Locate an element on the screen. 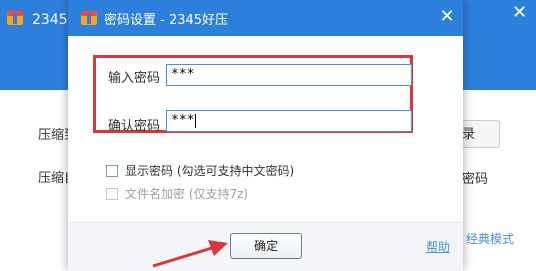 The height and width of the screenshot is (271, 536). show-password-checkbox is located at coordinates (112, 170).